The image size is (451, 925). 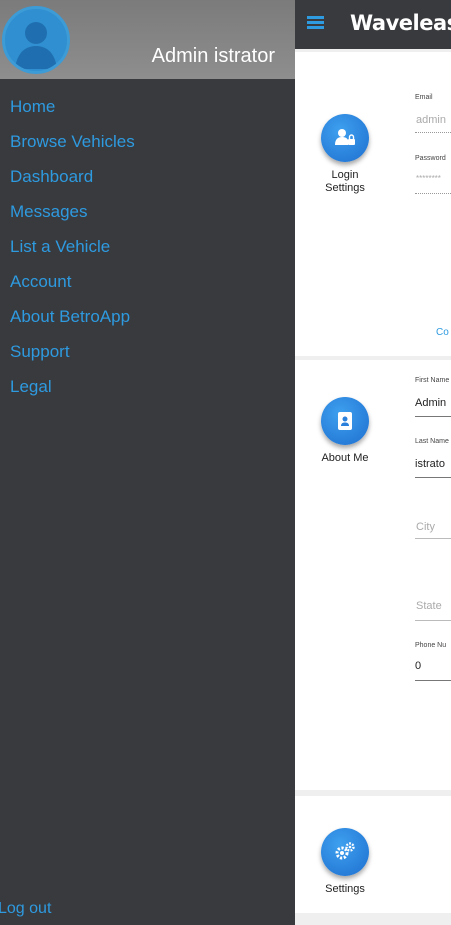 What do you see at coordinates (345, 852) in the screenshot?
I see `settings-gears-icon` at bounding box center [345, 852].